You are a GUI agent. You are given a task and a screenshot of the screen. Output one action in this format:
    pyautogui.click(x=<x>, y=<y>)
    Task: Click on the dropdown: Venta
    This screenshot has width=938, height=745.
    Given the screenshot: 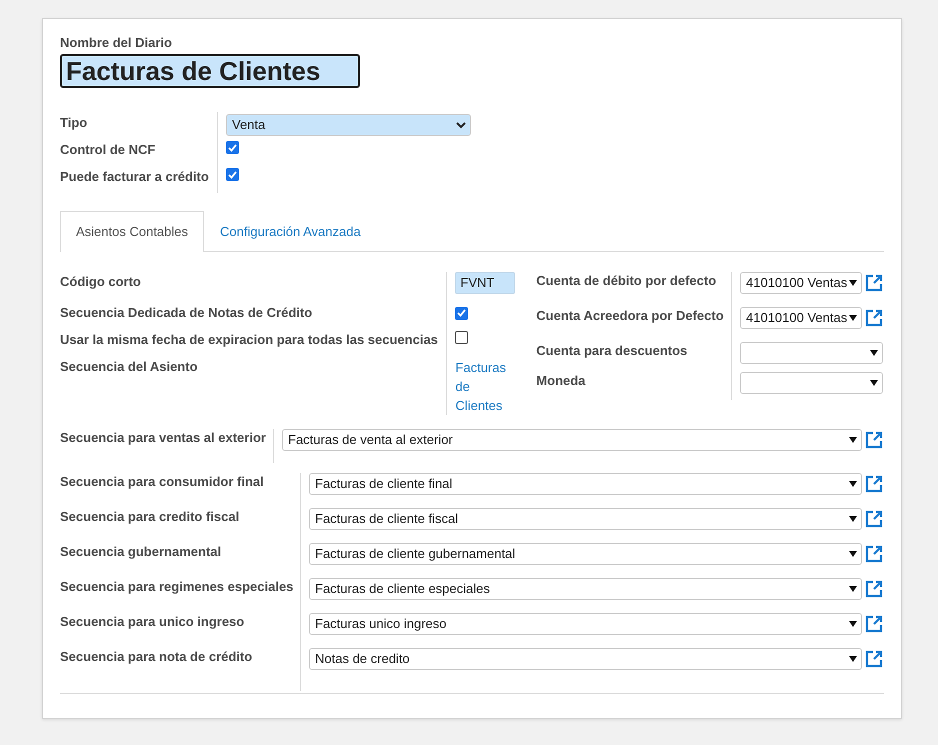 What is the action you would take?
    pyautogui.click(x=348, y=125)
    